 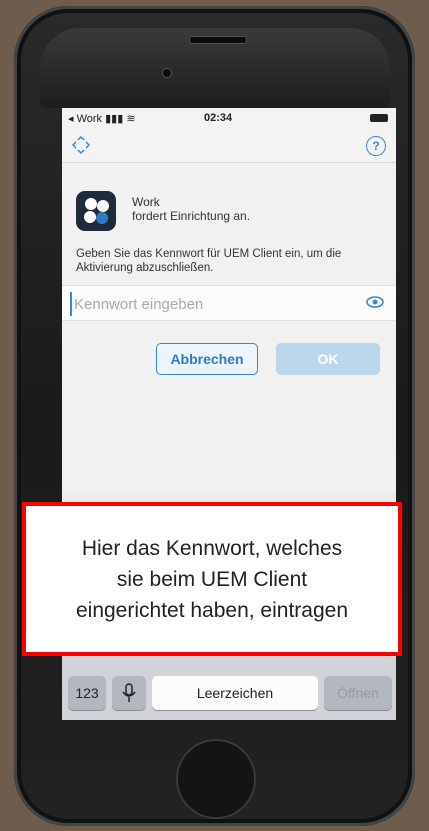 I want to click on callout-line-1: Hier das Kennwort, welches, so click(x=212, y=548).